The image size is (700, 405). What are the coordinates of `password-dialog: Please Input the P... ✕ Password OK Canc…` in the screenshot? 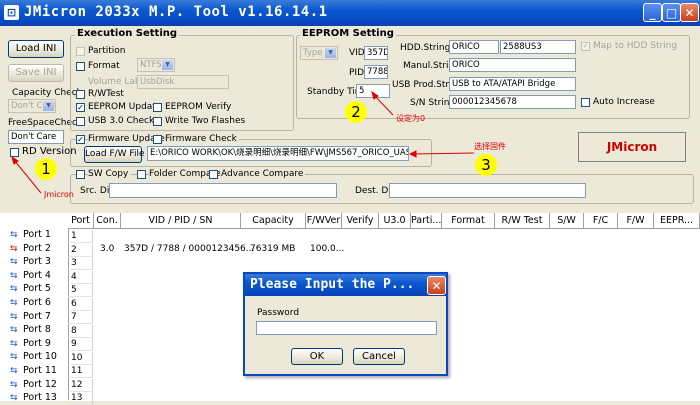 It's located at (345, 324).